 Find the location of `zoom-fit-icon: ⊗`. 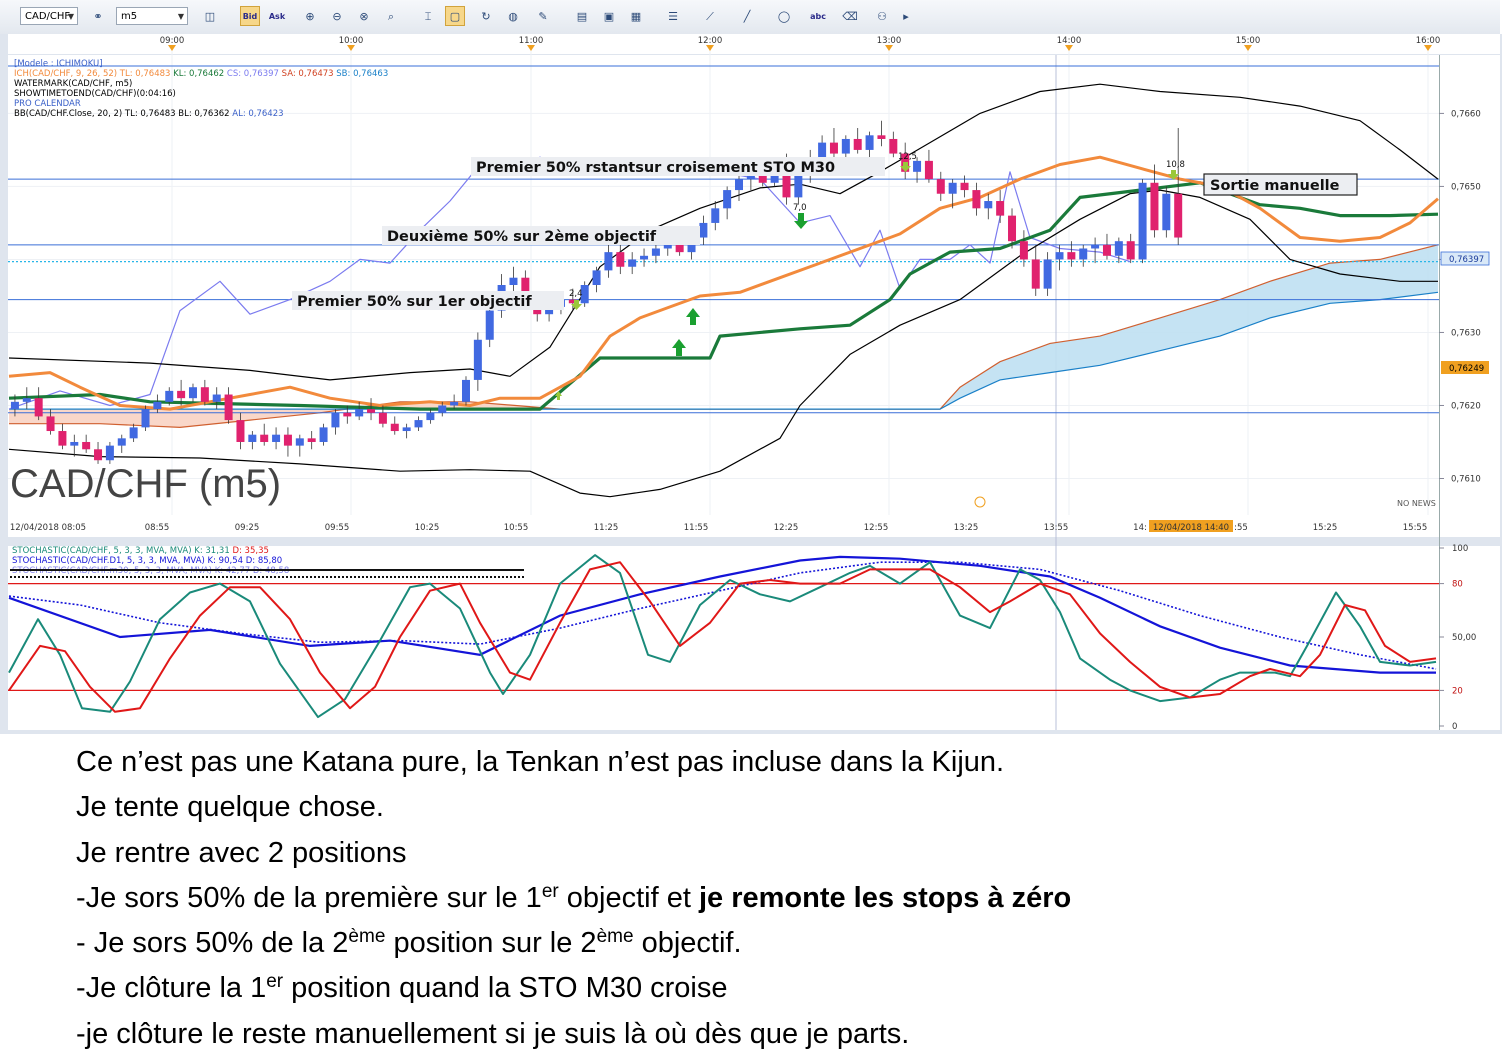

zoom-fit-icon: ⊗ is located at coordinates (364, 16).